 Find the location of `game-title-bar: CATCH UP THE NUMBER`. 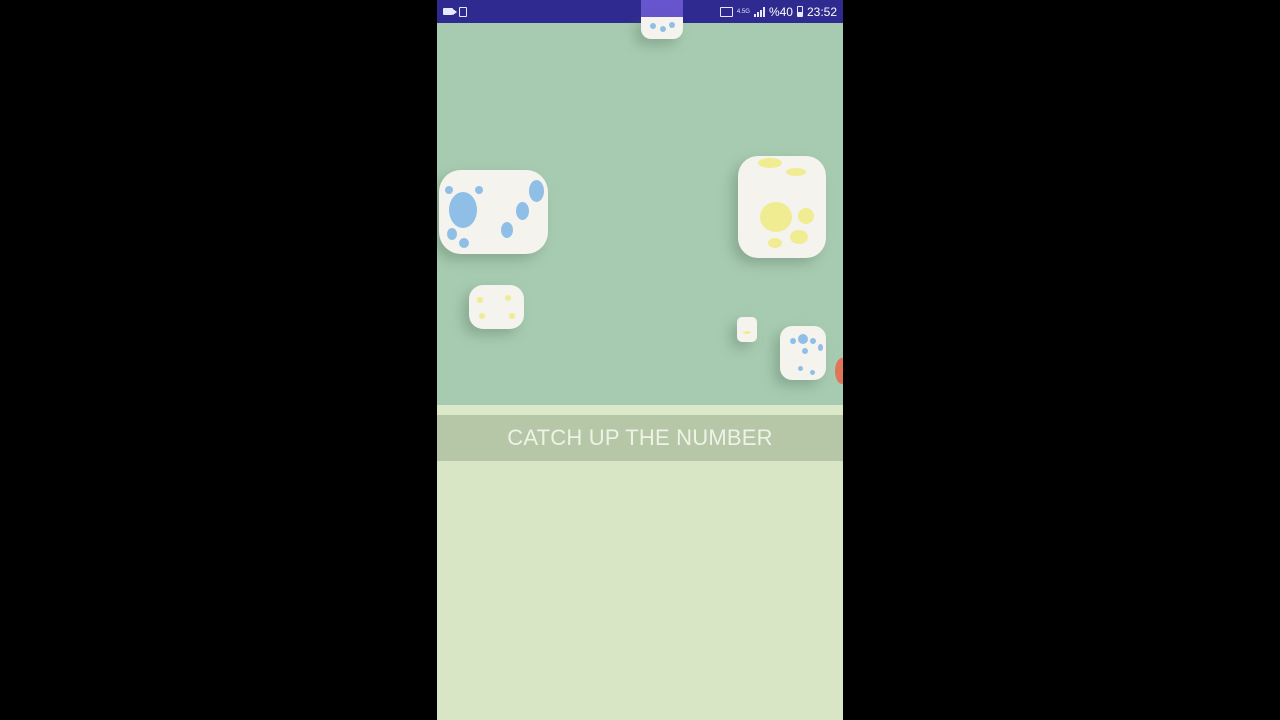

game-title-bar: CATCH UP THE NUMBER is located at coordinates (640, 438).